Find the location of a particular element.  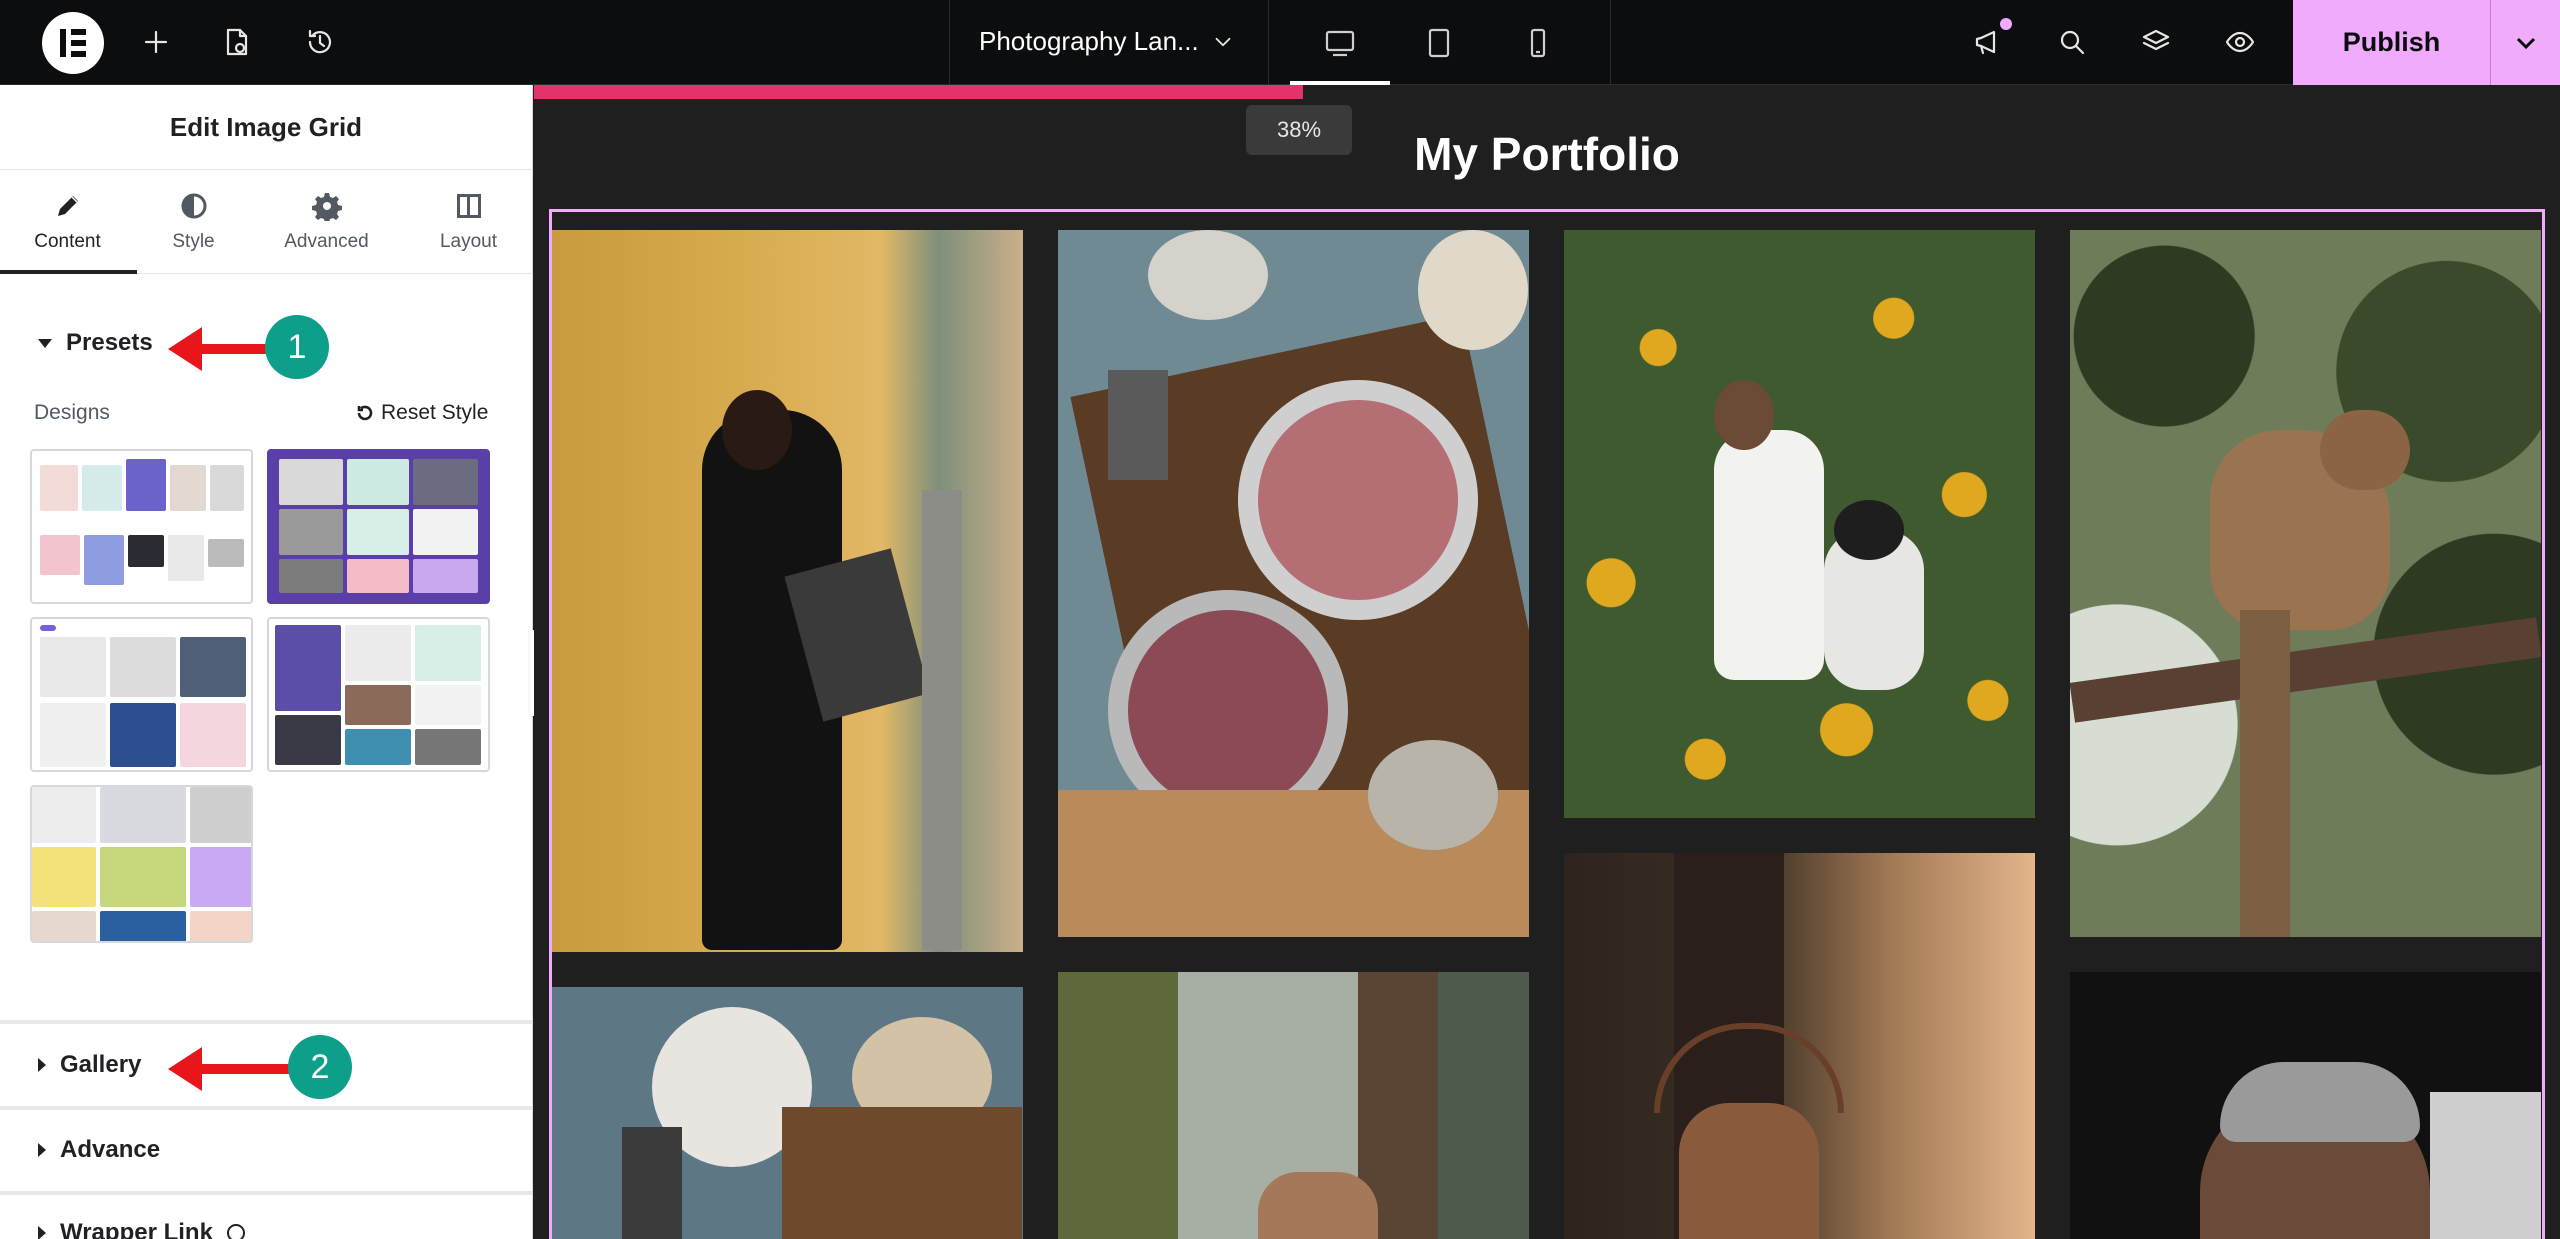

stag-in-forest is located at coordinates (1799, 1046).